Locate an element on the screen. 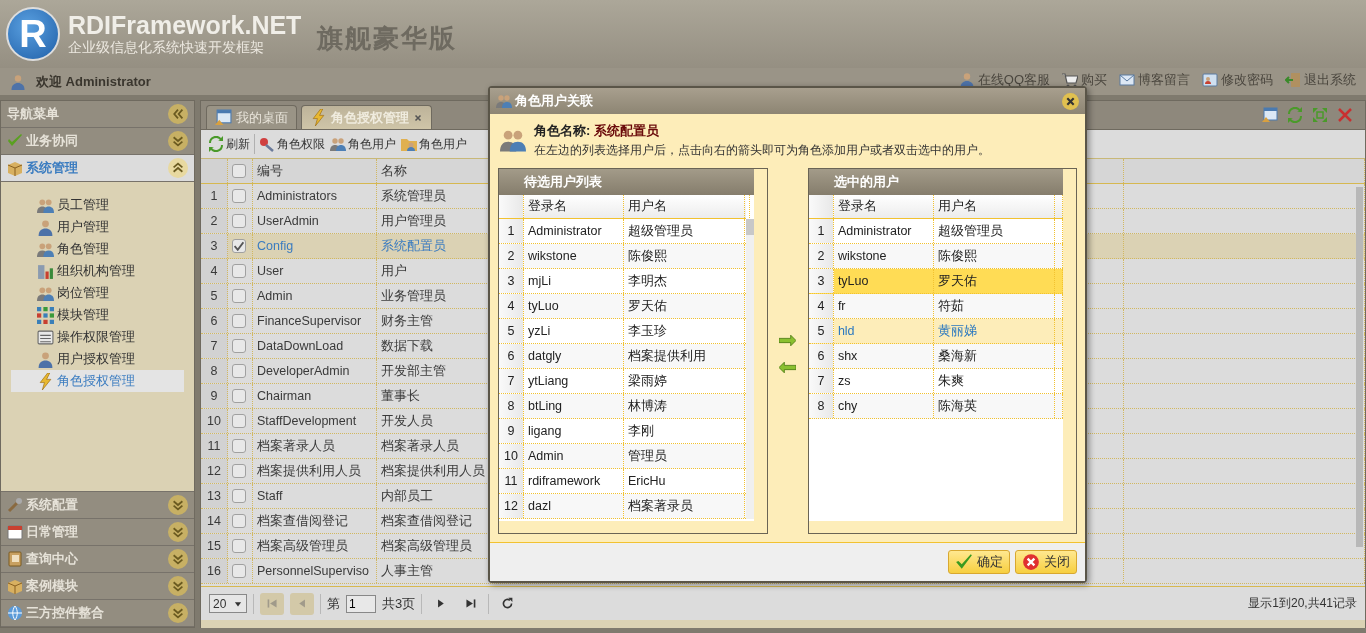 This screenshot has width=1366, height=633. row-number: 15 is located at coordinates (214, 546).